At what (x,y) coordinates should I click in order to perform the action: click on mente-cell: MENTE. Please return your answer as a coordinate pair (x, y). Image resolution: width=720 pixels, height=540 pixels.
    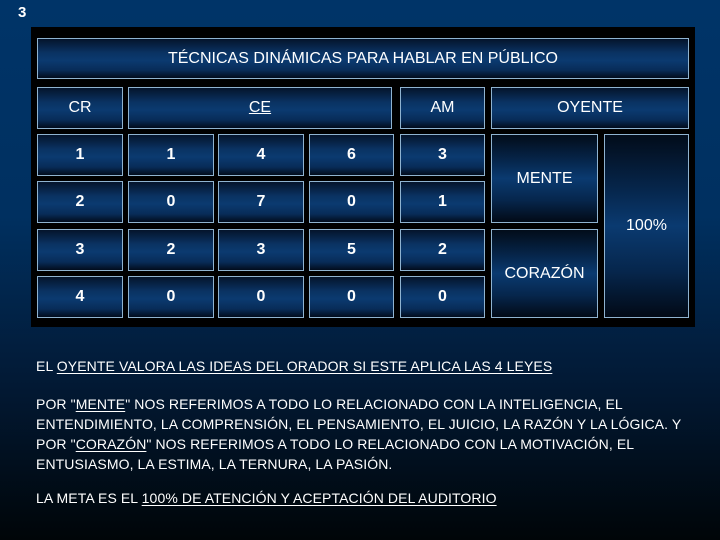
    Looking at the image, I should click on (544, 178).